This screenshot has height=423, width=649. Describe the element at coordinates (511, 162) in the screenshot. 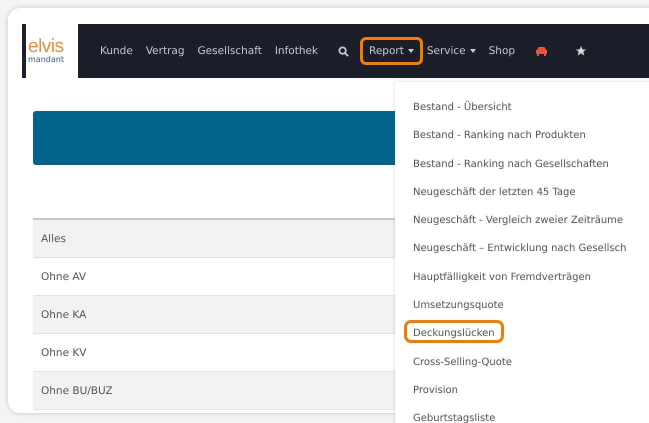

I see `menu-item: Bestand - Ranking nach Gesellschaften` at that location.